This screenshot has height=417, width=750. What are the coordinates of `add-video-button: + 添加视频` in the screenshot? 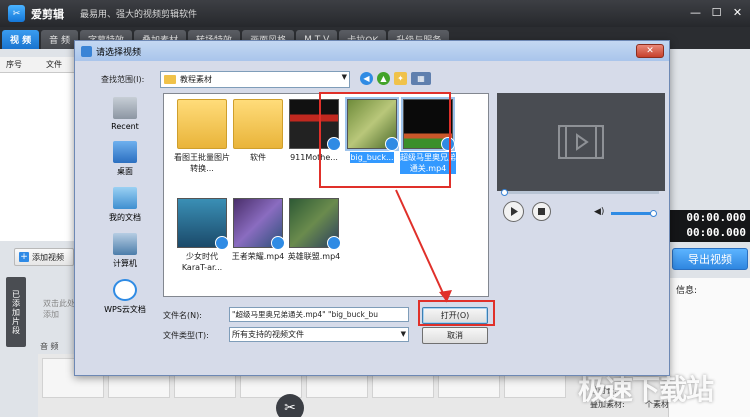 It's located at (44, 257).